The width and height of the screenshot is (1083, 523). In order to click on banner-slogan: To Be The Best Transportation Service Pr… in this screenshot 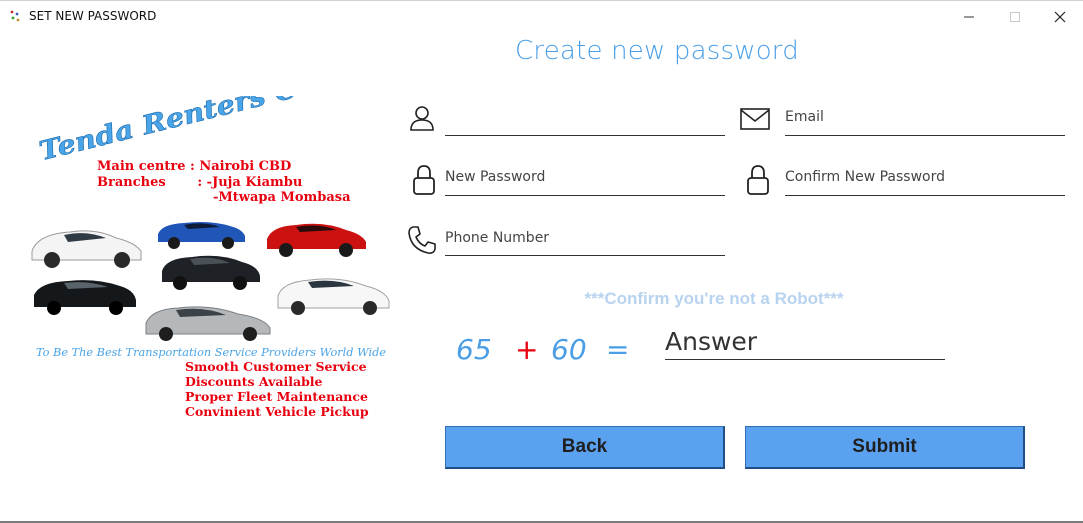, I will do `click(211, 352)`.